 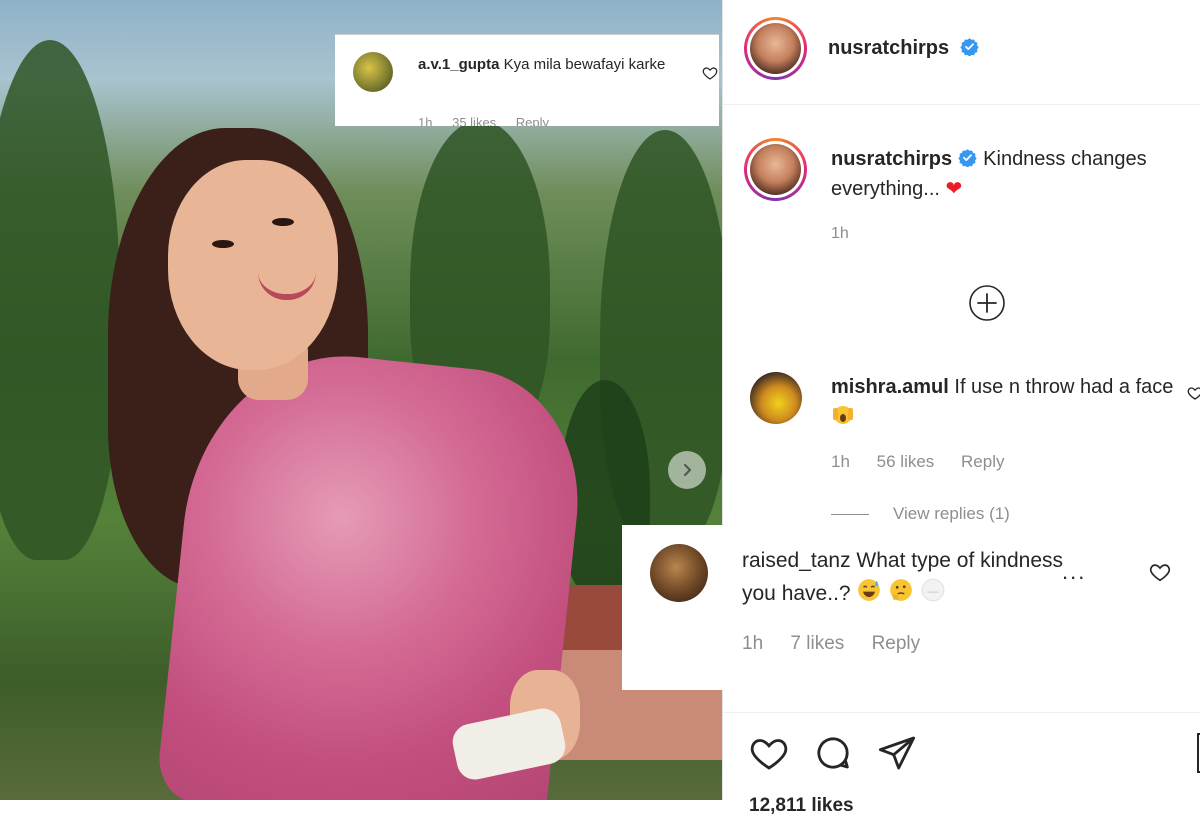 I want to click on comment-likes: 7 likes, so click(x=817, y=643).